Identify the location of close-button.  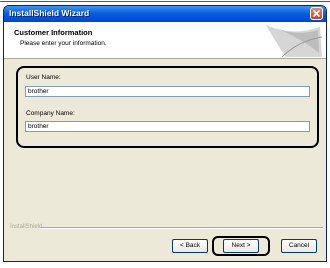
(316, 13).